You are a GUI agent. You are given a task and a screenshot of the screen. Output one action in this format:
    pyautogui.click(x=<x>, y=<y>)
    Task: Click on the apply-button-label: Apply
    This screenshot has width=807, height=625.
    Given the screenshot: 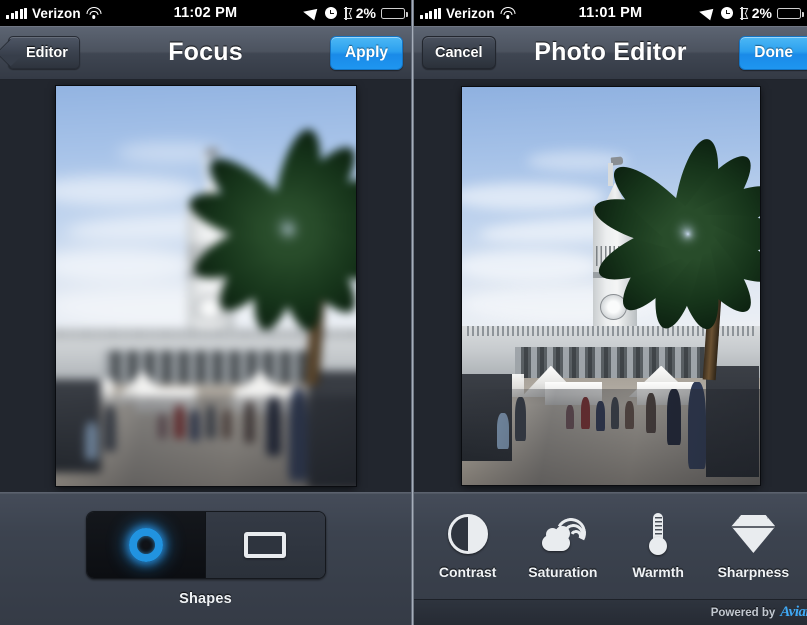 What is the action you would take?
    pyautogui.click(x=366, y=52)
    